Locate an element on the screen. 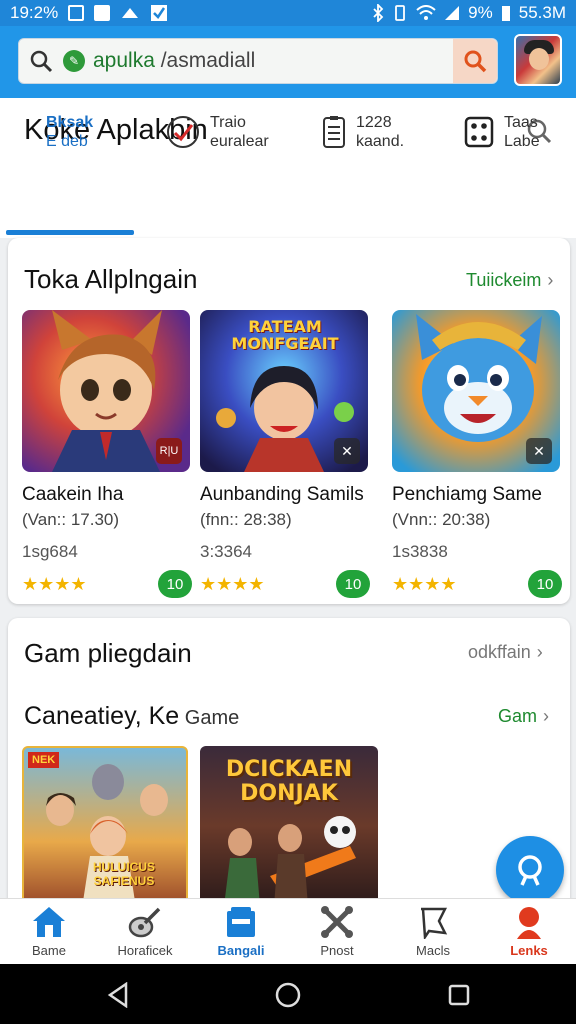  cloud-icon is located at coordinates (130, 13).